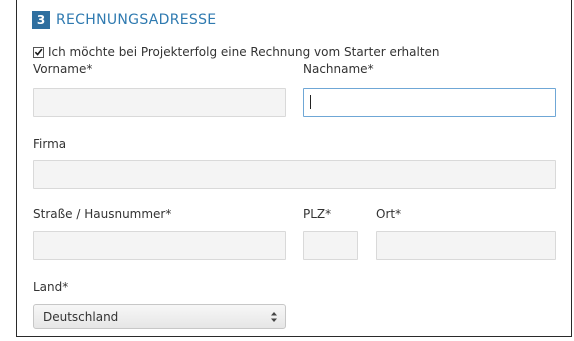  What do you see at coordinates (338, 69) in the screenshot?
I see `nachname-label: Nachname*` at bounding box center [338, 69].